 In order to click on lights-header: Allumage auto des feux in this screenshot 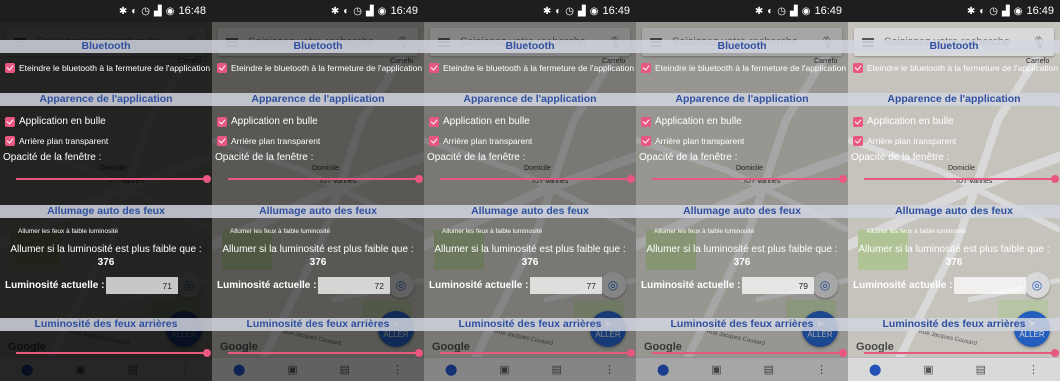, I will do `click(530, 211)`.